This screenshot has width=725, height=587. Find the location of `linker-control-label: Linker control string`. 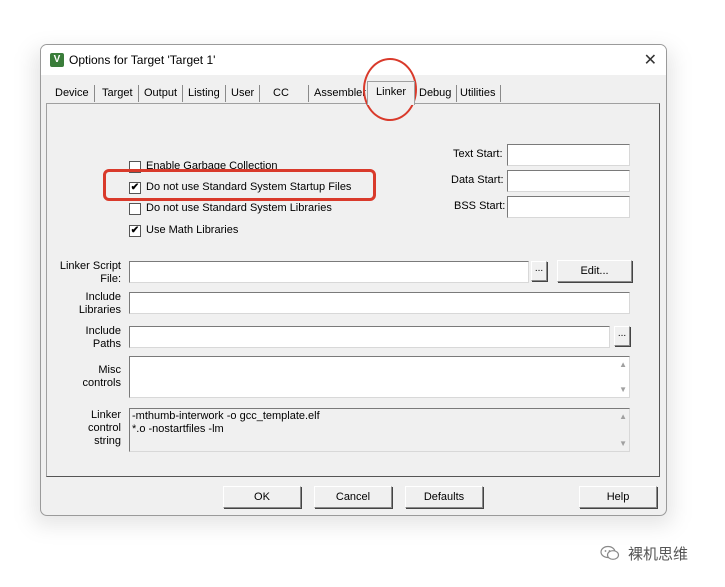

linker-control-label: Linker control string is located at coordinates (86, 428).